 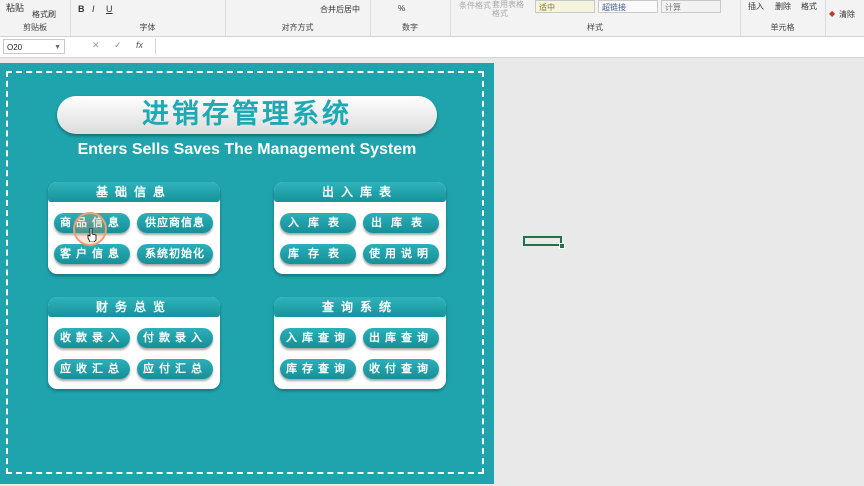 I want to click on payable-summary-button: 应付汇总, so click(x=175, y=369).